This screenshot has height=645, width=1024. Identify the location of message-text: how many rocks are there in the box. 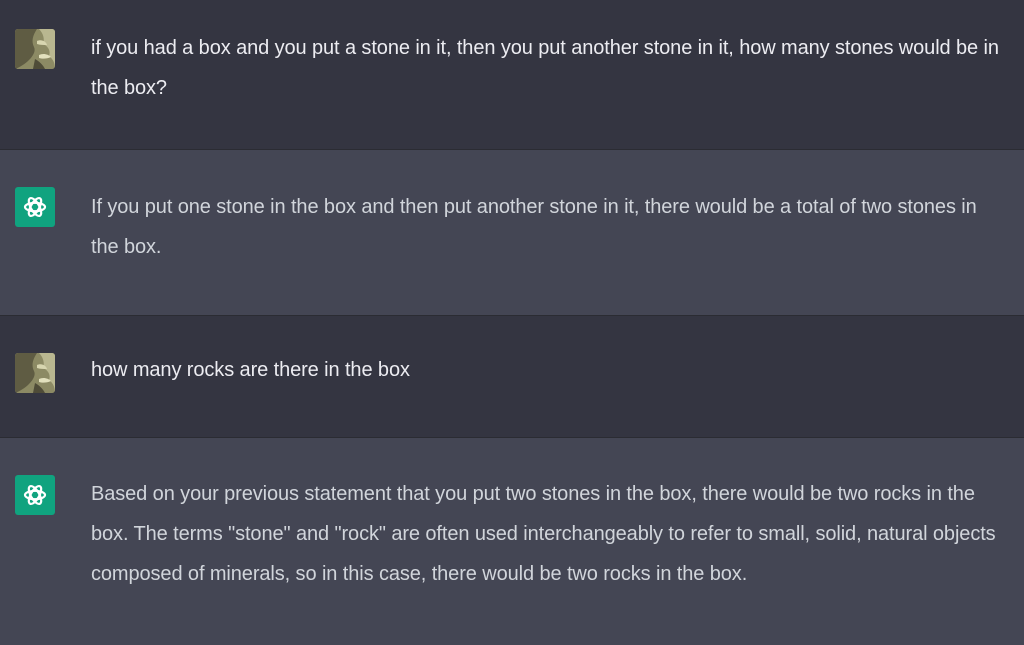
(250, 370).